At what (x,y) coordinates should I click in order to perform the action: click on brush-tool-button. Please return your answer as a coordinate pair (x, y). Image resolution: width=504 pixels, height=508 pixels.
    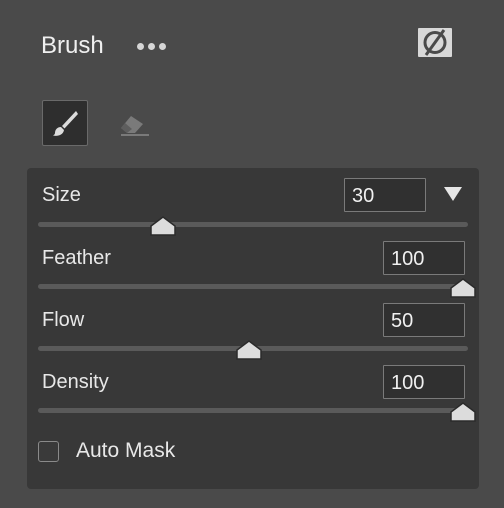
    Looking at the image, I should click on (65, 123).